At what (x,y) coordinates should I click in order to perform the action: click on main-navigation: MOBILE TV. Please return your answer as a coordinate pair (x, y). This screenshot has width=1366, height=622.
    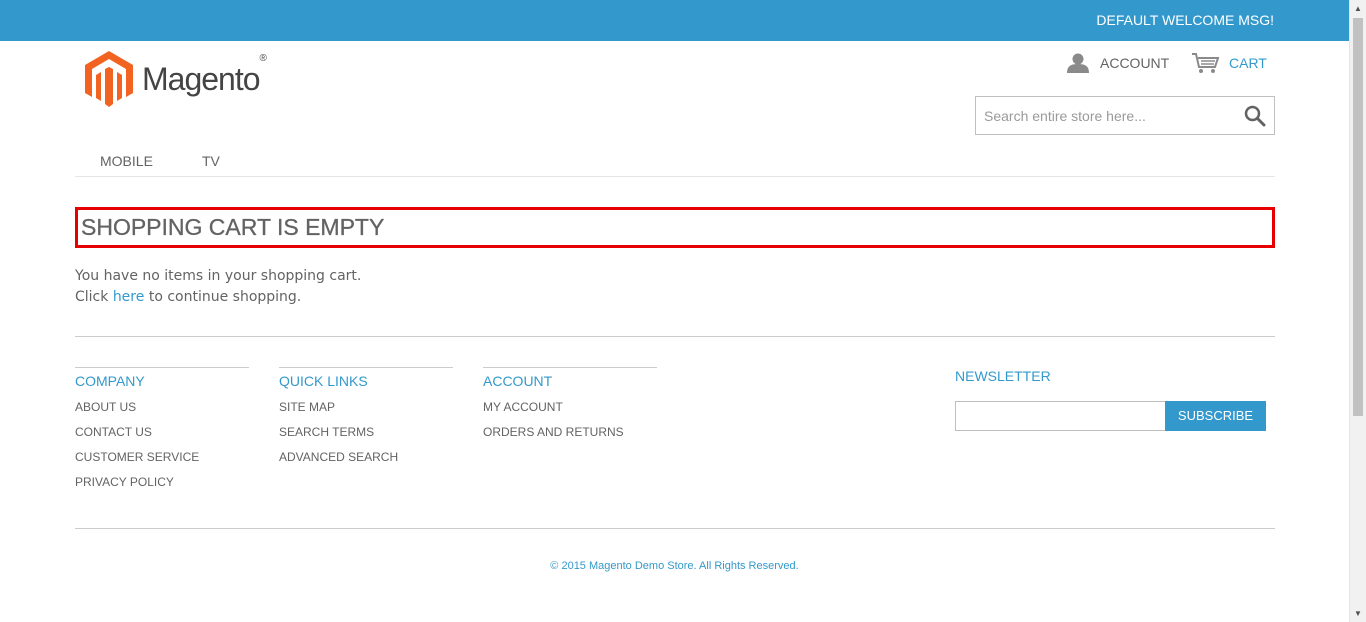
    Looking at the image, I should click on (675, 163).